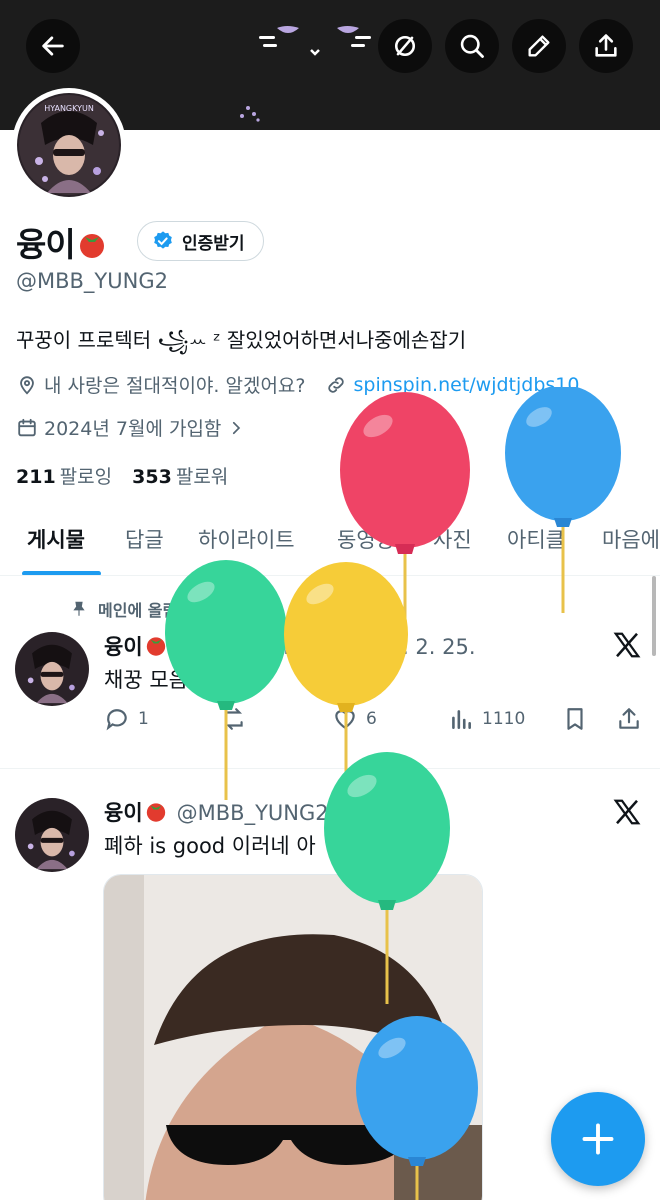  Describe the element at coordinates (92, 281) in the screenshot. I see `profile-handle: @MBB_YUNG2` at that location.